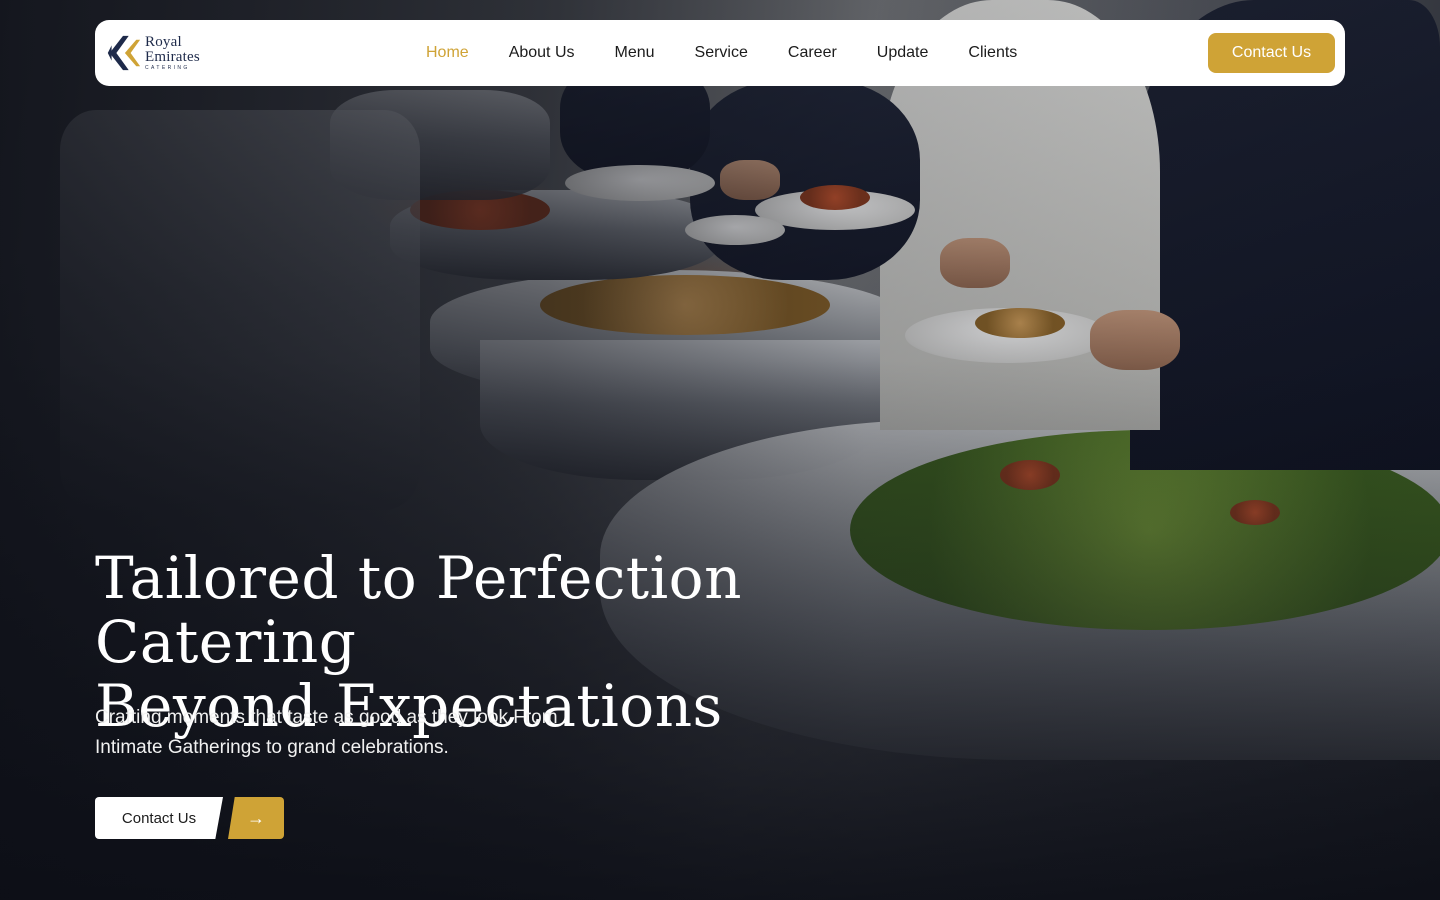 The height and width of the screenshot is (900, 1440). Describe the element at coordinates (903, 53) in the screenshot. I see `nav-item-update: Update` at that location.